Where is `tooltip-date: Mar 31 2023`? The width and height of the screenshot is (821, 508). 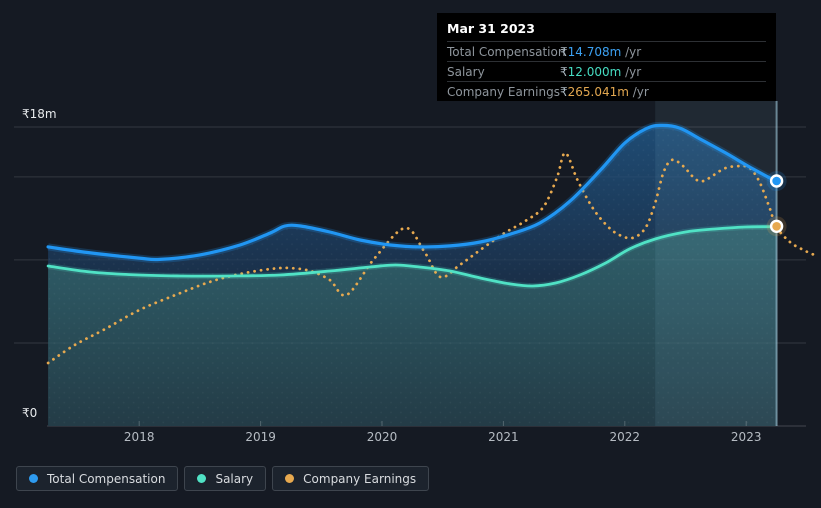
tooltip-date: Mar 31 2023 is located at coordinates (491, 28).